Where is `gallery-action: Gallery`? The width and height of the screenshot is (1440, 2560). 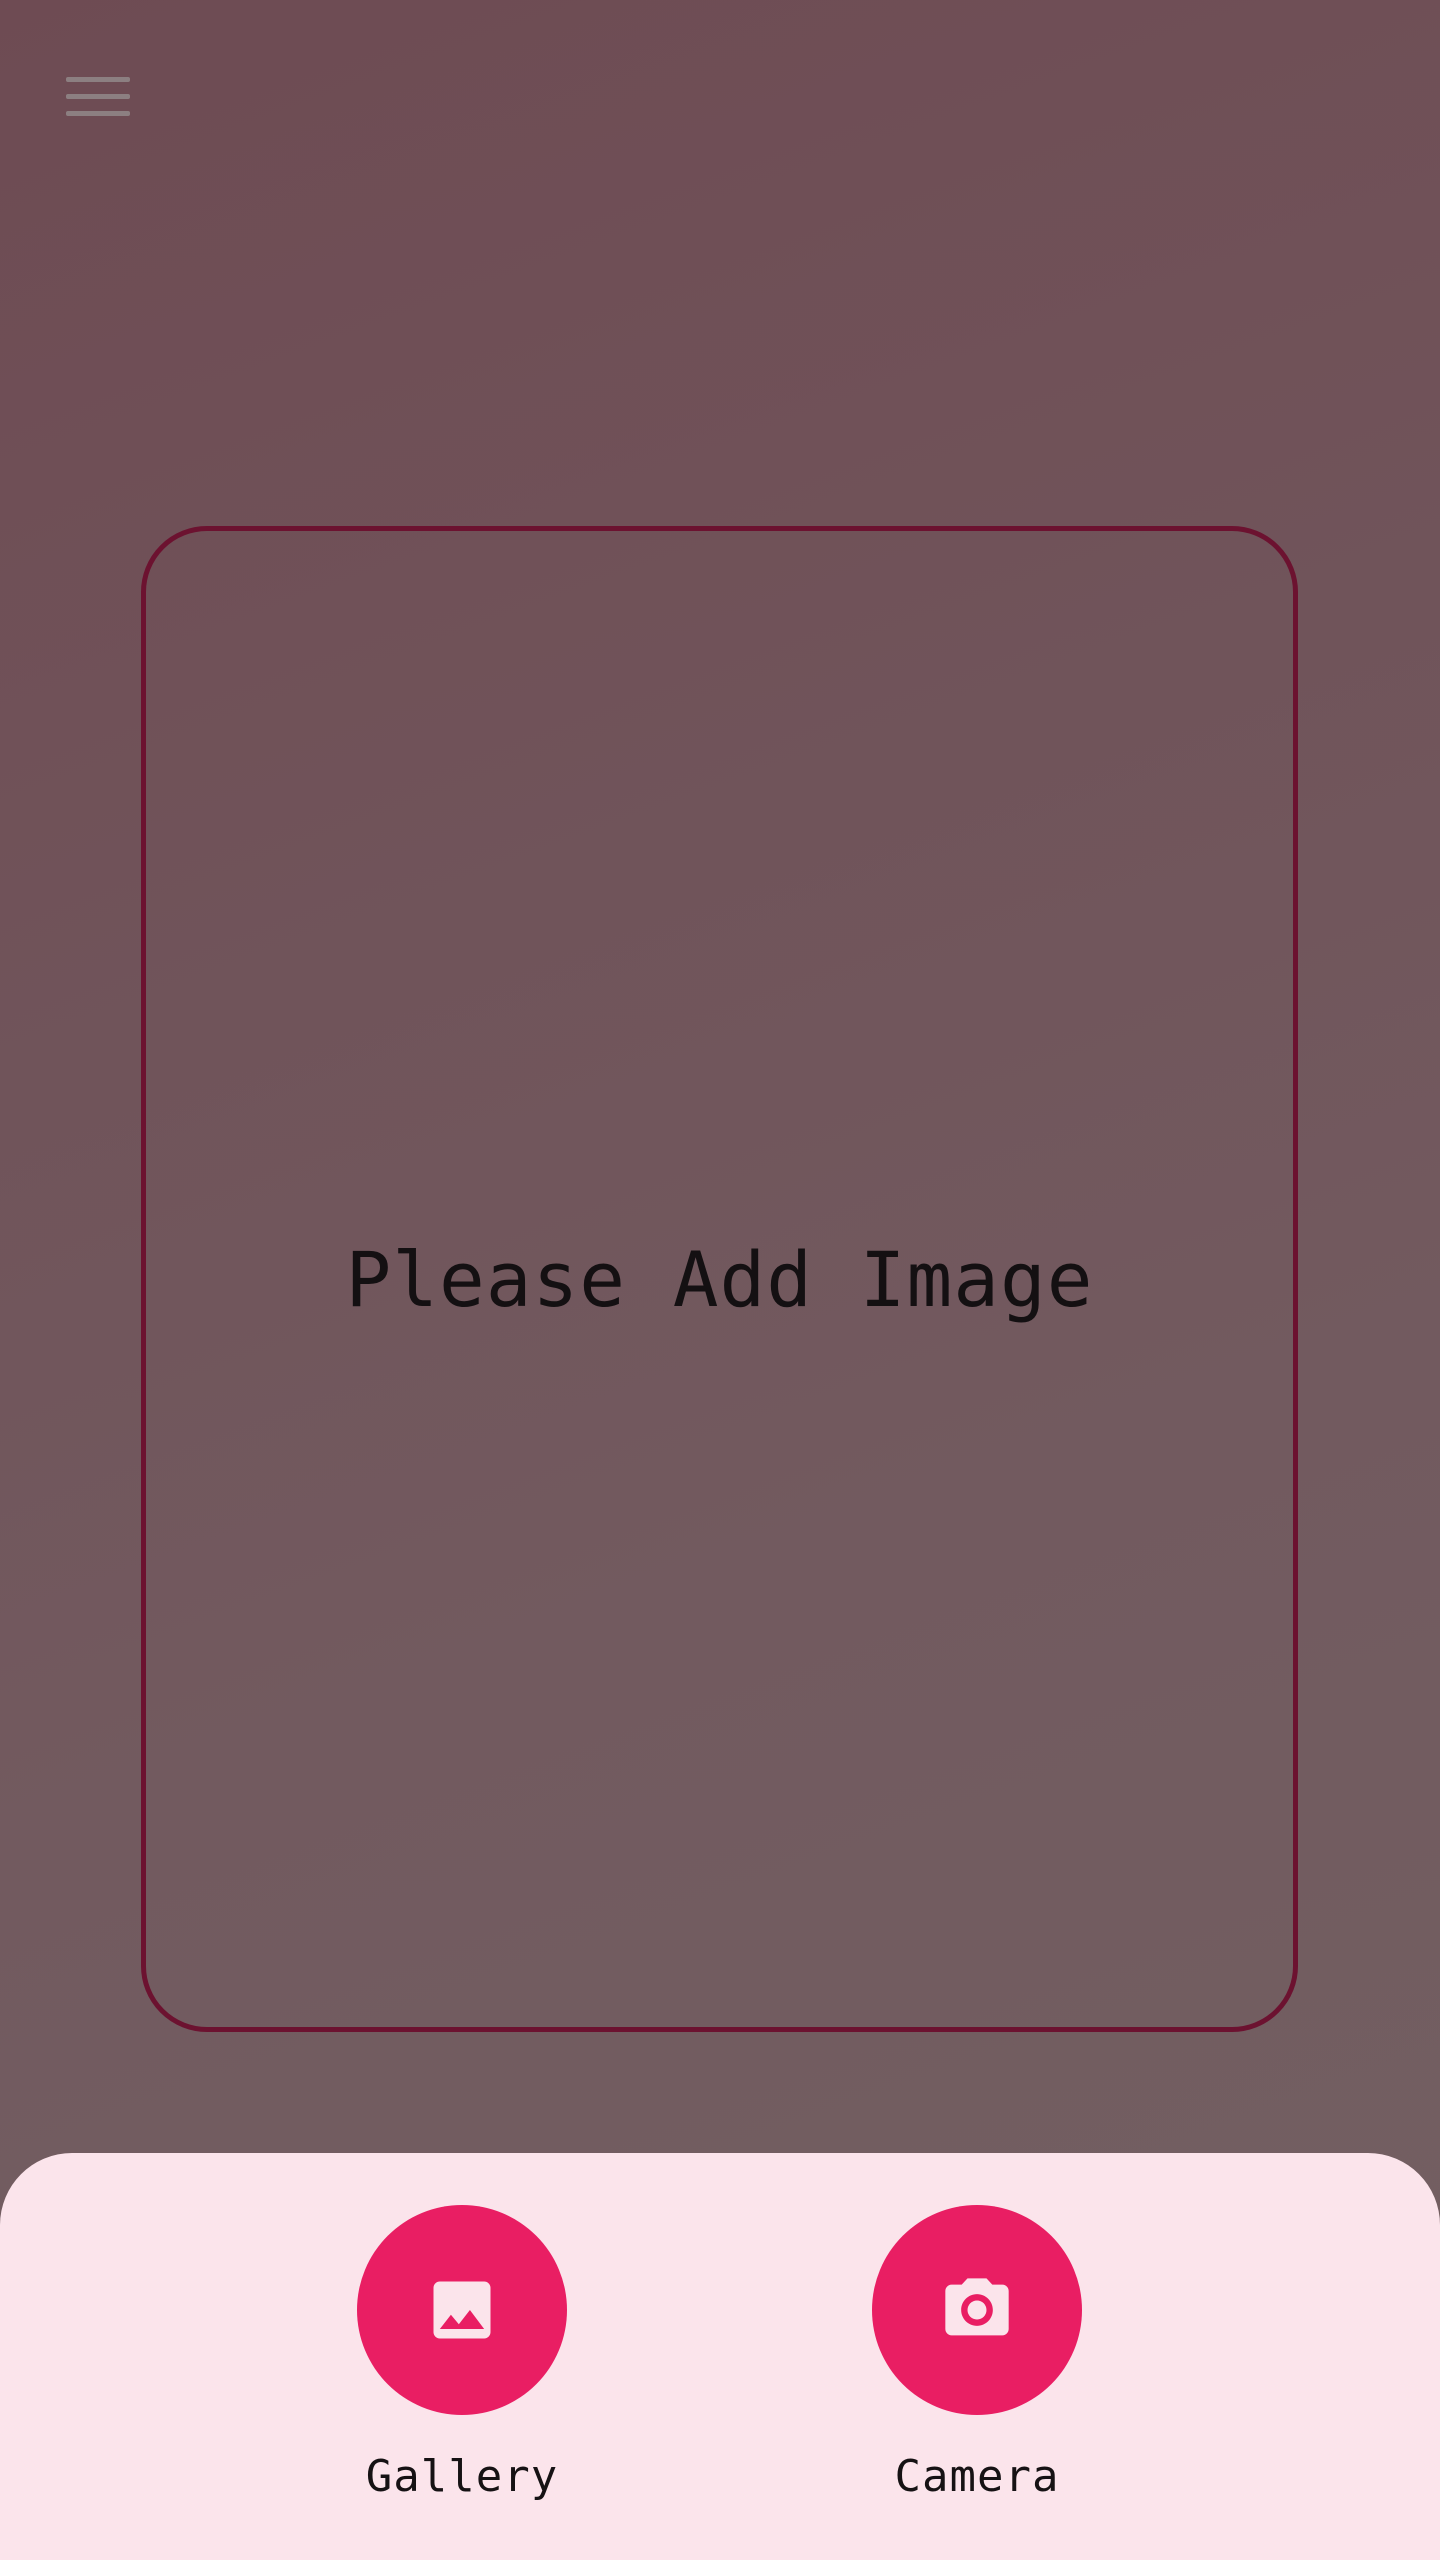
gallery-action: Gallery is located at coordinates (462, 2353).